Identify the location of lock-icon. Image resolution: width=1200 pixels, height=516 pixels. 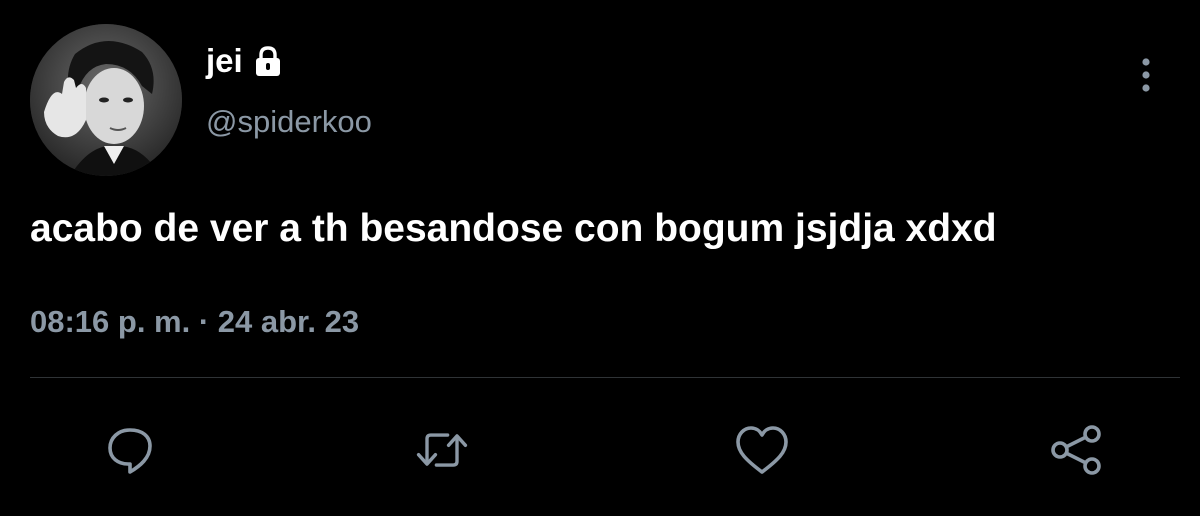
(268, 61).